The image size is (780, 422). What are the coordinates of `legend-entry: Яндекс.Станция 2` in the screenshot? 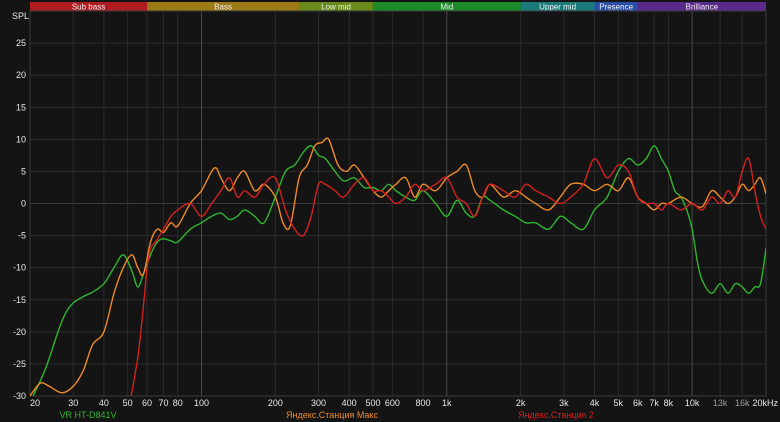 It's located at (556, 415).